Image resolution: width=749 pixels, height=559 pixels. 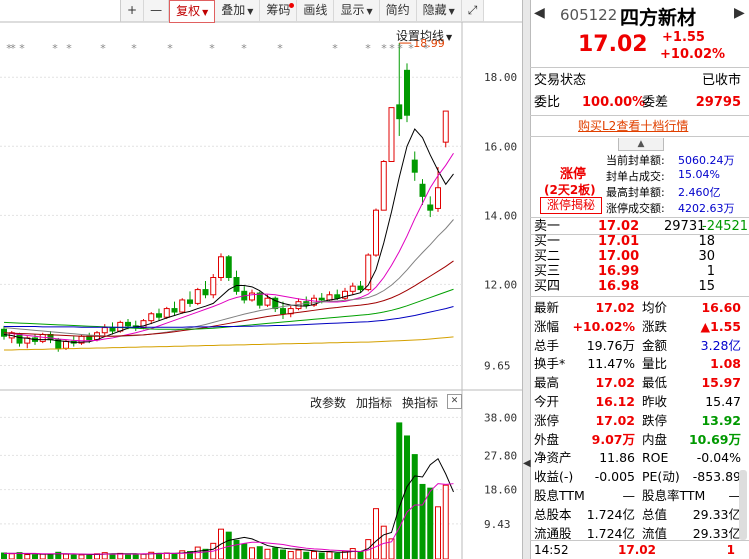 What do you see at coordinates (610, 345) in the screenshot?
I see `stat-value: 19.76万` at bounding box center [610, 345].